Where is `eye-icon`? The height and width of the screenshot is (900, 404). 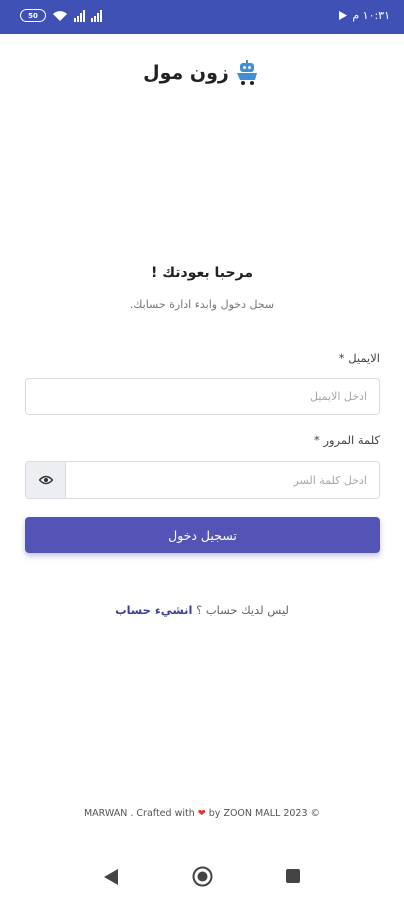
eye-icon is located at coordinates (45, 480).